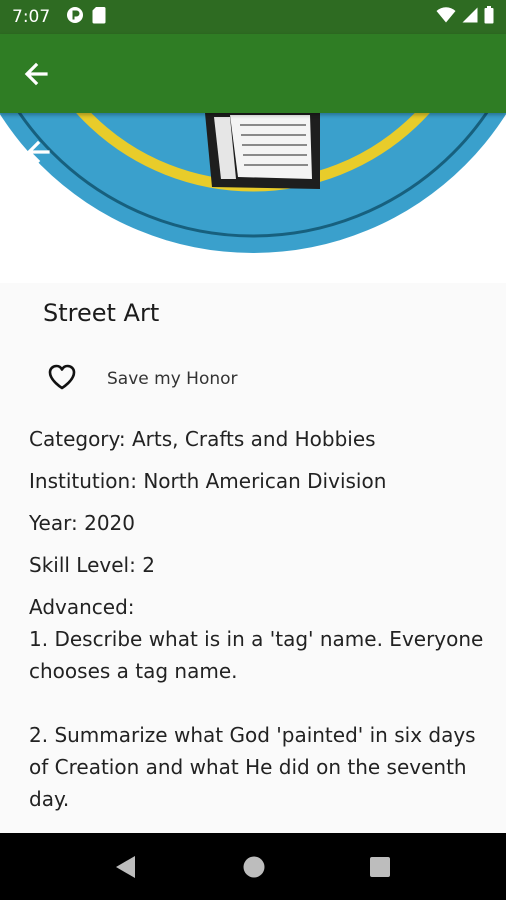  What do you see at coordinates (172, 379) in the screenshot?
I see `save-honor-label: Save my Honor` at bounding box center [172, 379].